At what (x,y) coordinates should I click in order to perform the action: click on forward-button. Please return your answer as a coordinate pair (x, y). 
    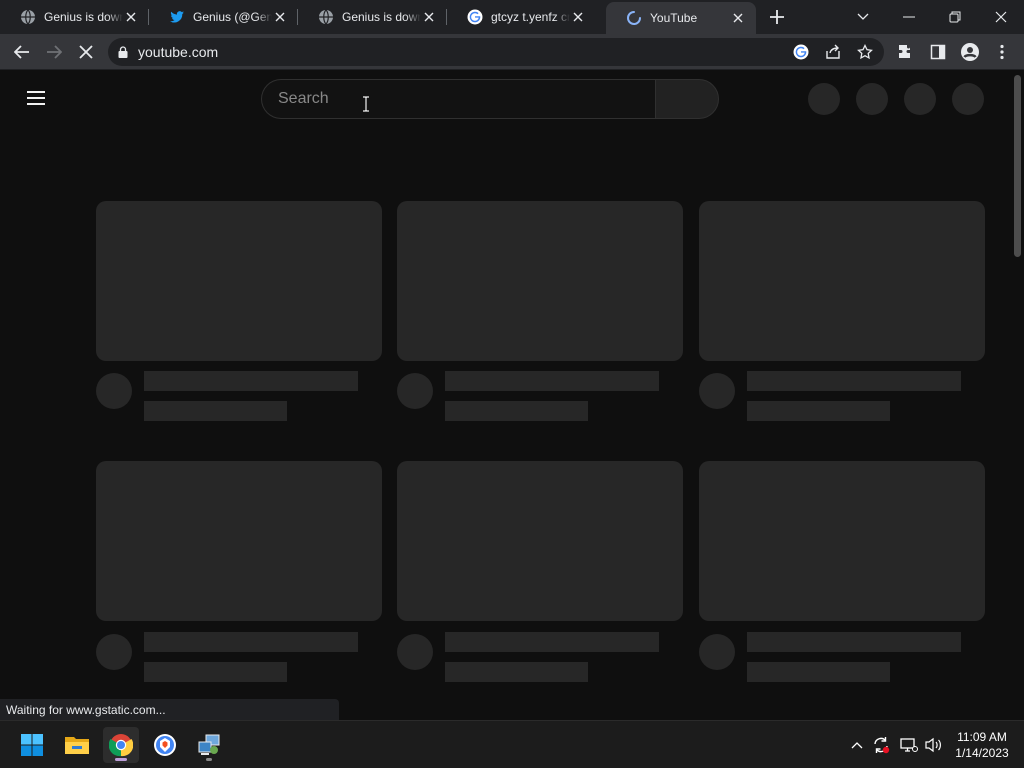
    Looking at the image, I should click on (54, 52).